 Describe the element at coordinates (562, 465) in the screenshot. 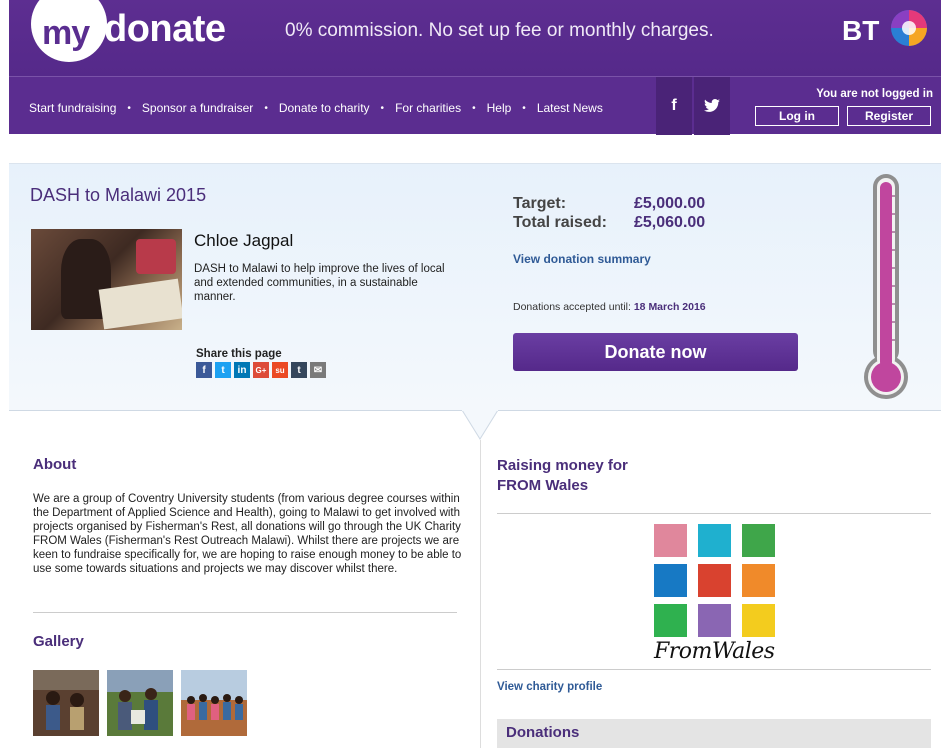

I see `raising-money-line: Raising money for` at that location.